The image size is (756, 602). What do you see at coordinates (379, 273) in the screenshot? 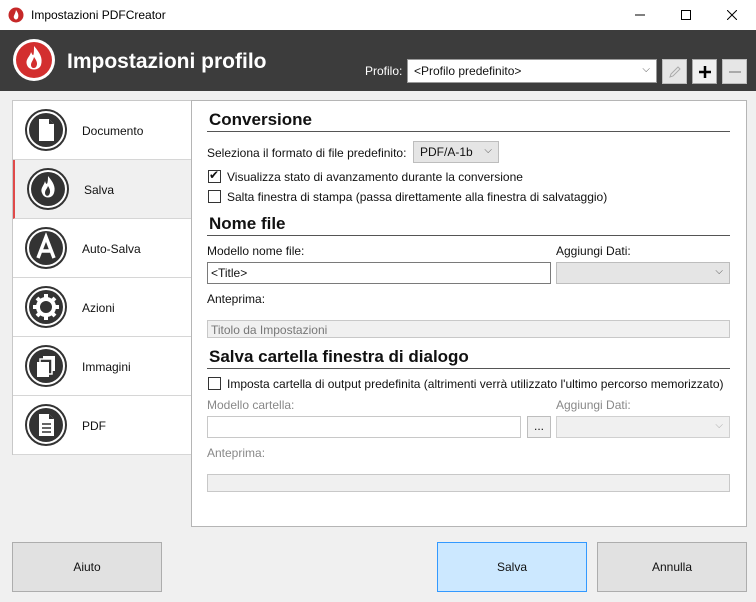
I see `filename-template-input: <Title>` at bounding box center [379, 273].